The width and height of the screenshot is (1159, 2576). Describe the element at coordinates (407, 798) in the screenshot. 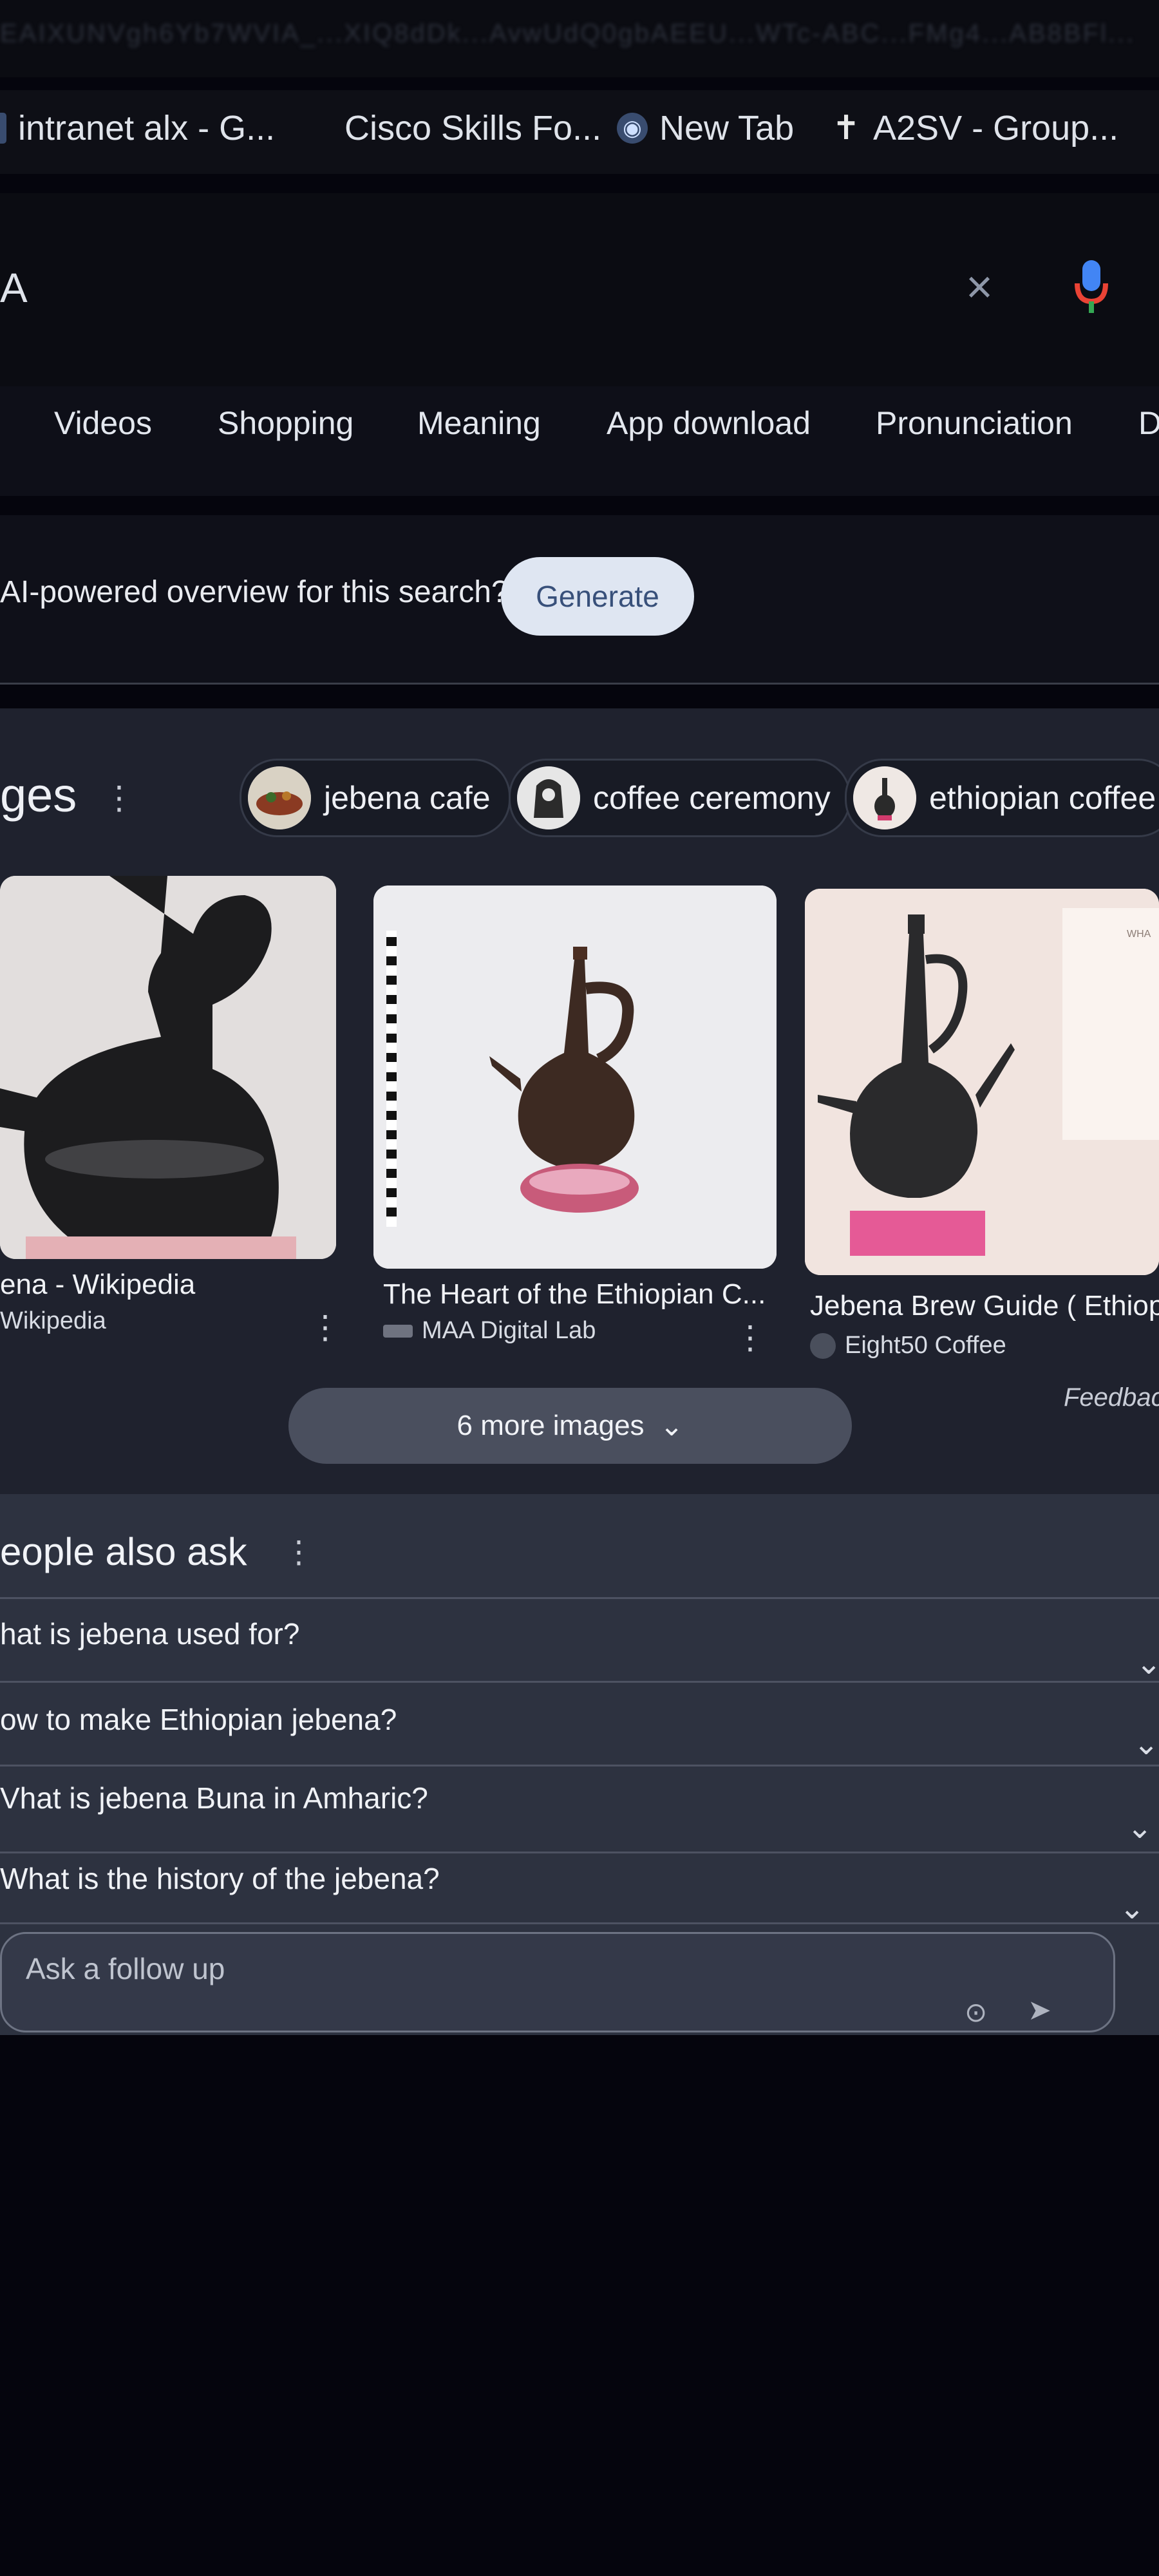

I see `chip-label: jebena cafe` at that location.